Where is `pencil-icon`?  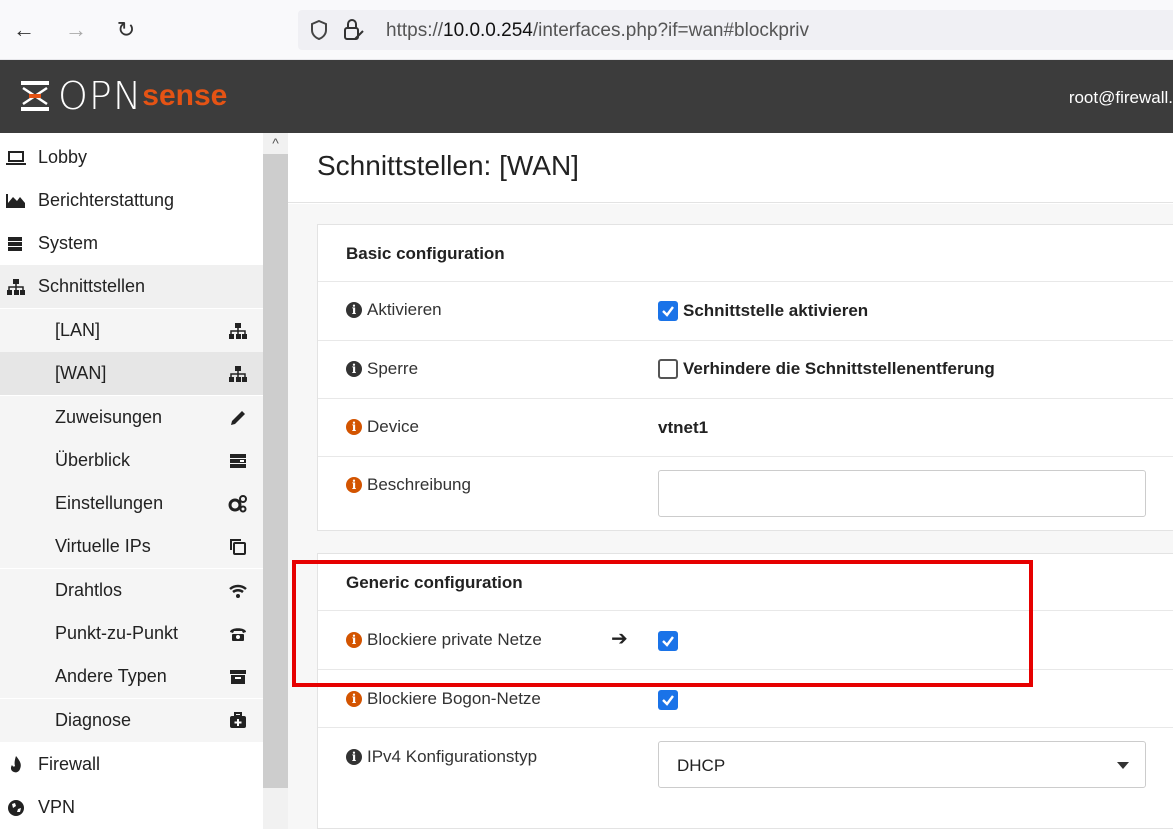
pencil-icon is located at coordinates (238, 418).